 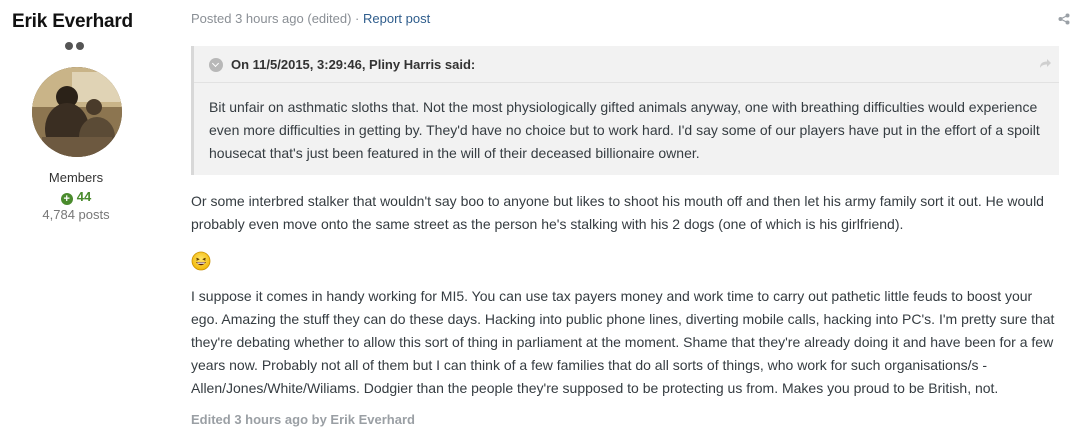 What do you see at coordinates (201, 261) in the screenshot?
I see `laughing-emoji-icon` at bounding box center [201, 261].